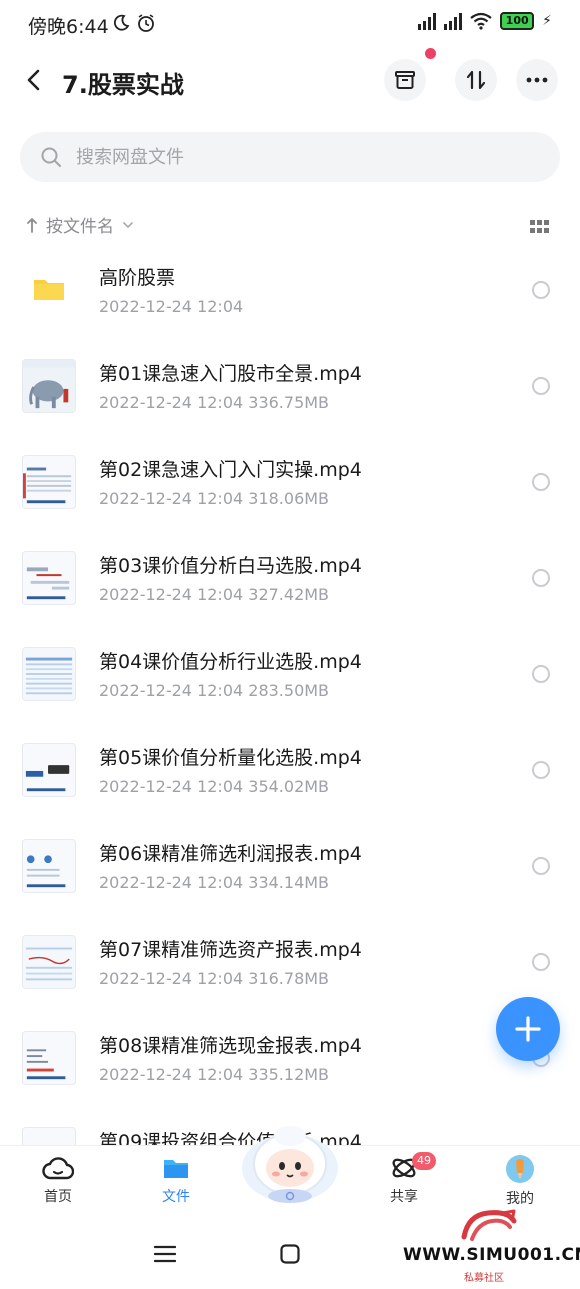  What do you see at coordinates (290, 226) in the screenshot?
I see `sort-bar: 按文件名` at bounding box center [290, 226].